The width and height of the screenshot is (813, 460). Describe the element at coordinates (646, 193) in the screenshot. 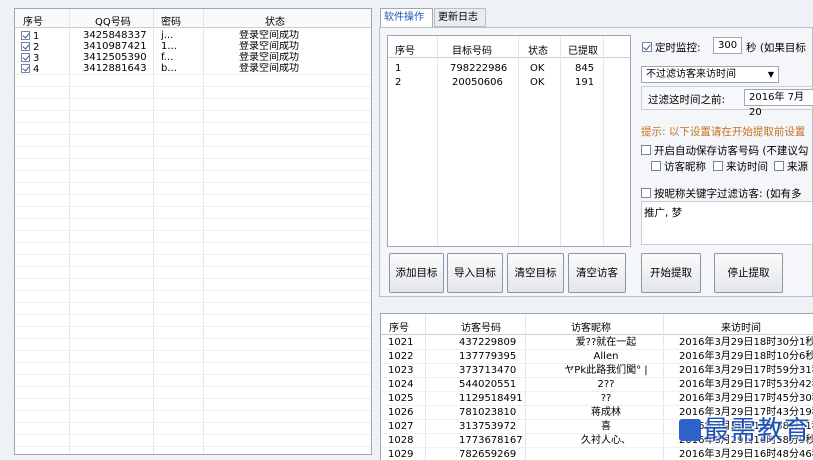

I see `keyword-filter-checkbox` at that location.